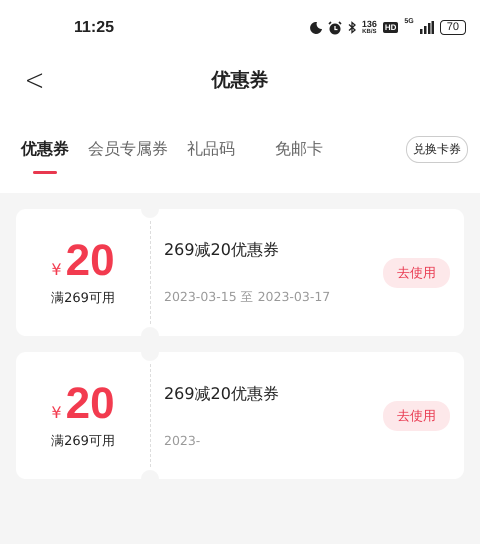 The image size is (480, 544). Describe the element at coordinates (211, 156) in the screenshot. I see `tab: 礼品码` at that location.